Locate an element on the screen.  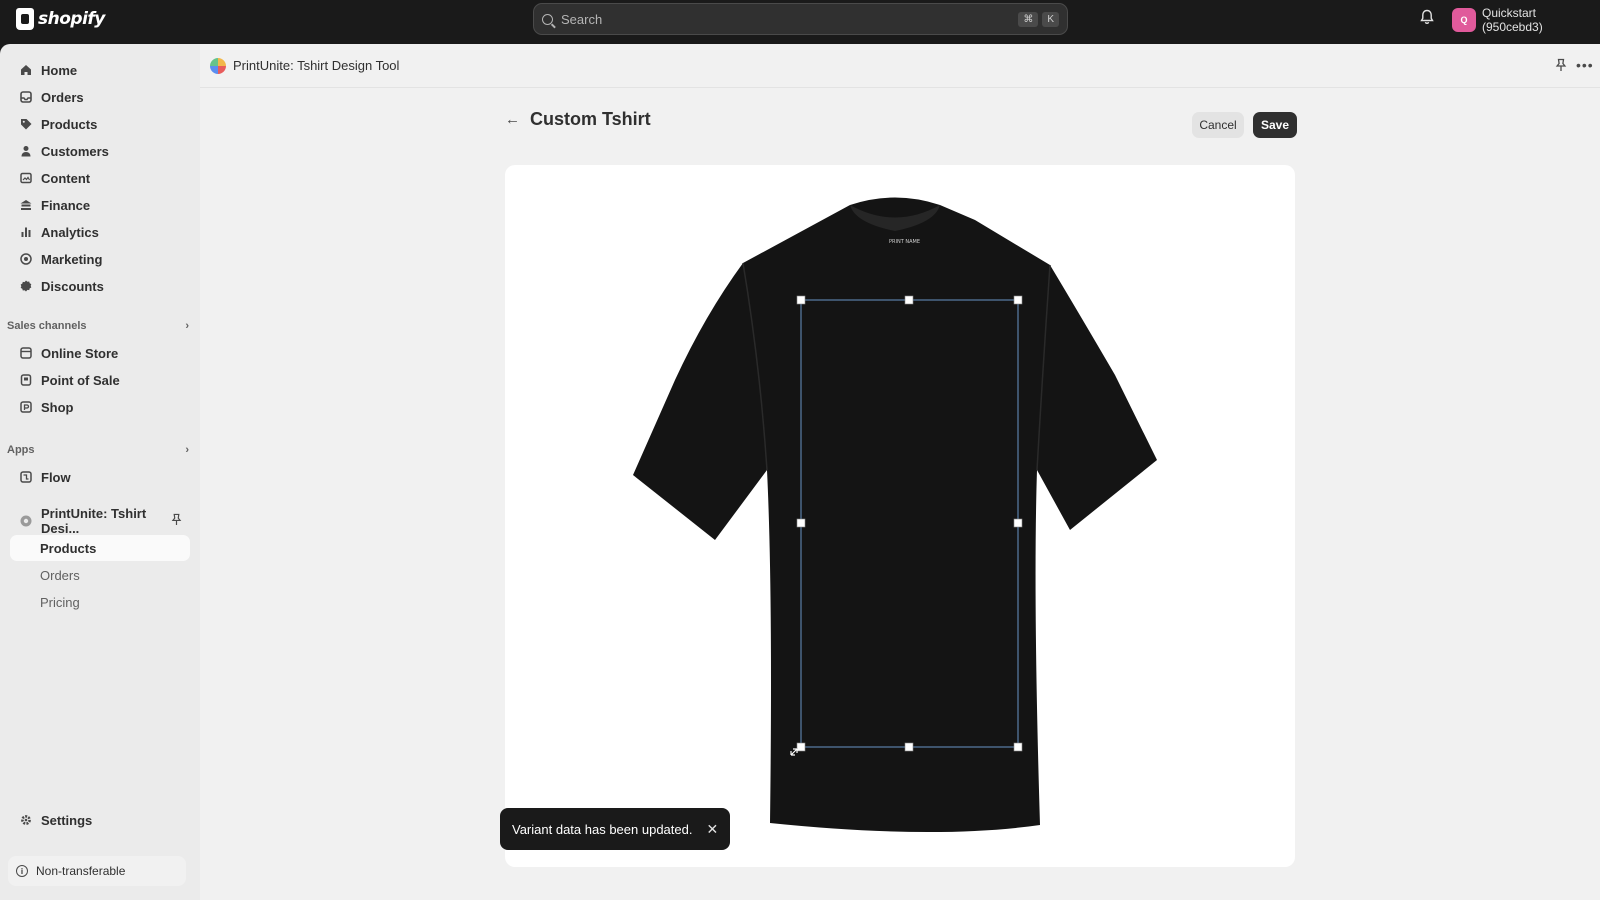
store-menu: Q Quickstart (950cebd3) is located at coordinates (1526, 20).